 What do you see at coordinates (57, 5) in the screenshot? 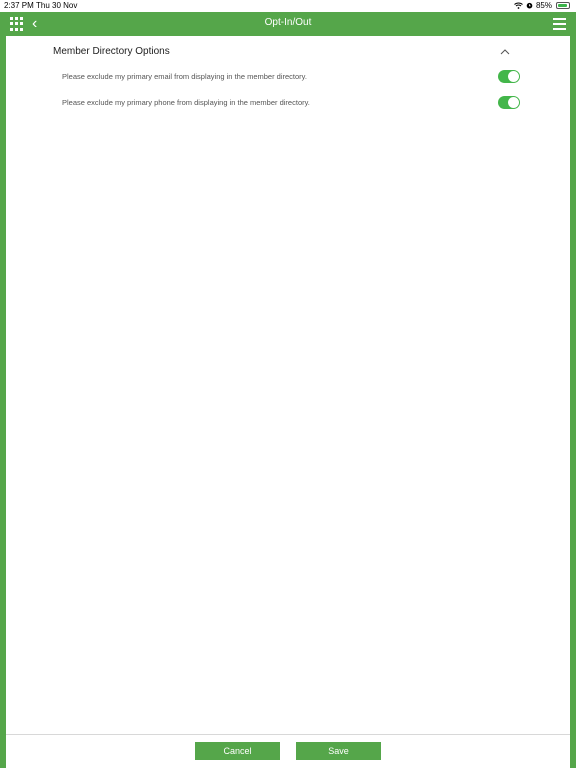
I see `status-date: Thu 30 Nov` at bounding box center [57, 5].